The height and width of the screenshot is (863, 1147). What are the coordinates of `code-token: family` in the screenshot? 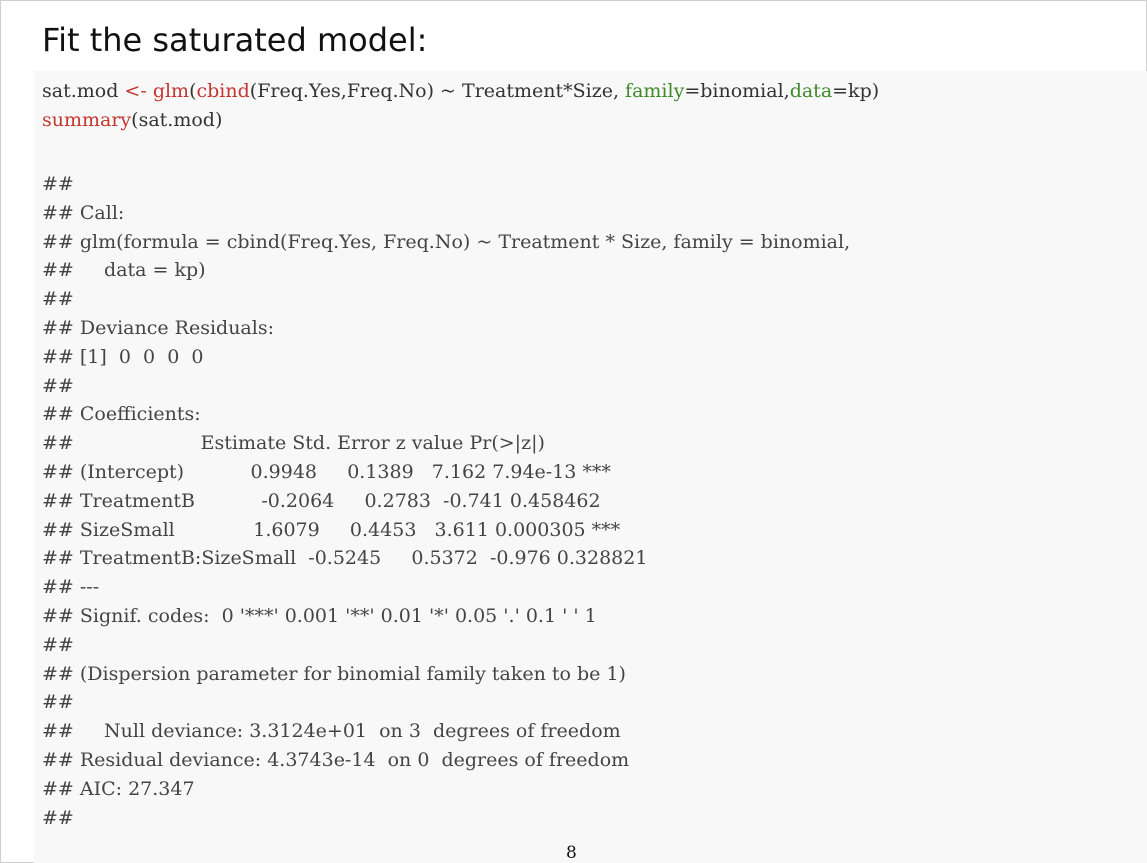 It's located at (655, 91).